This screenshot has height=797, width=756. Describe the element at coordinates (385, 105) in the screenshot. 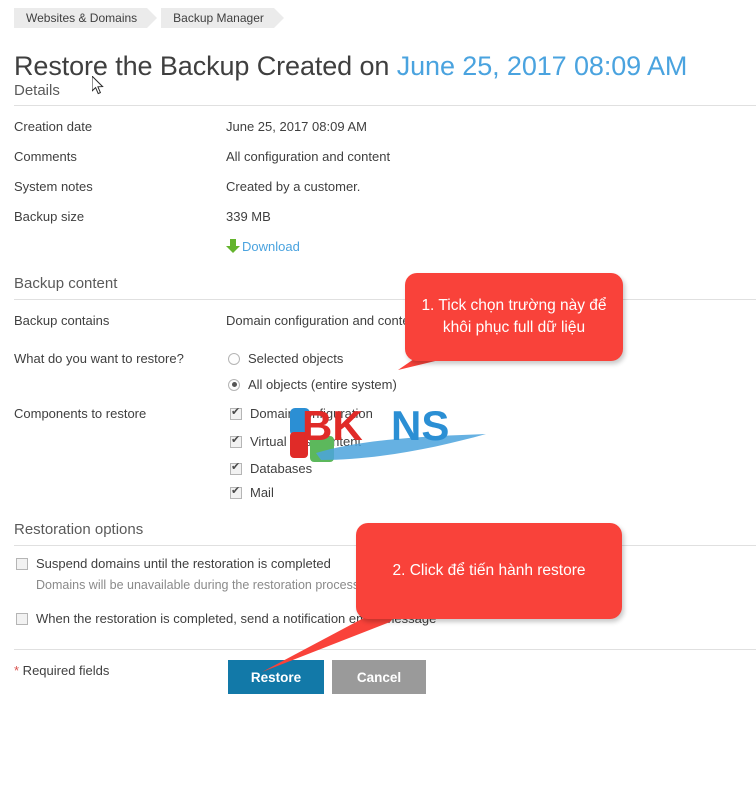

I see `details-section-divider` at that location.